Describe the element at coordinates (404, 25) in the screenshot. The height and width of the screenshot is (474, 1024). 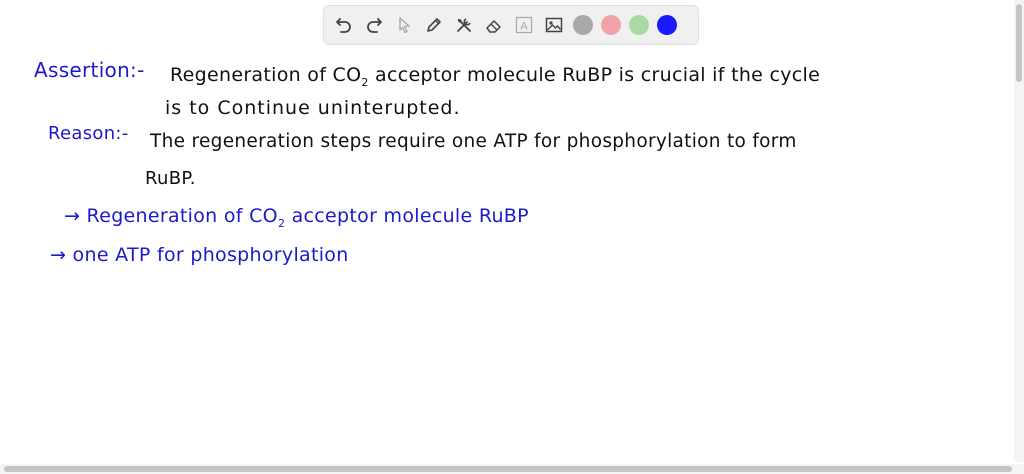
I see `pointer-icon` at that location.